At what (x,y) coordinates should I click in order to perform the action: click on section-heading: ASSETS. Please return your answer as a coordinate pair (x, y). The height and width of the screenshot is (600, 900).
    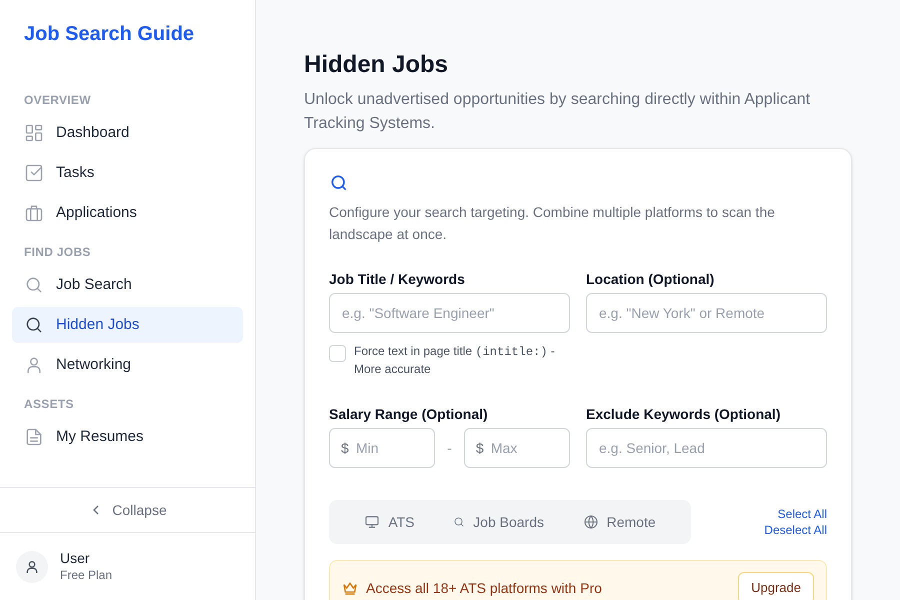
    Looking at the image, I should click on (49, 404).